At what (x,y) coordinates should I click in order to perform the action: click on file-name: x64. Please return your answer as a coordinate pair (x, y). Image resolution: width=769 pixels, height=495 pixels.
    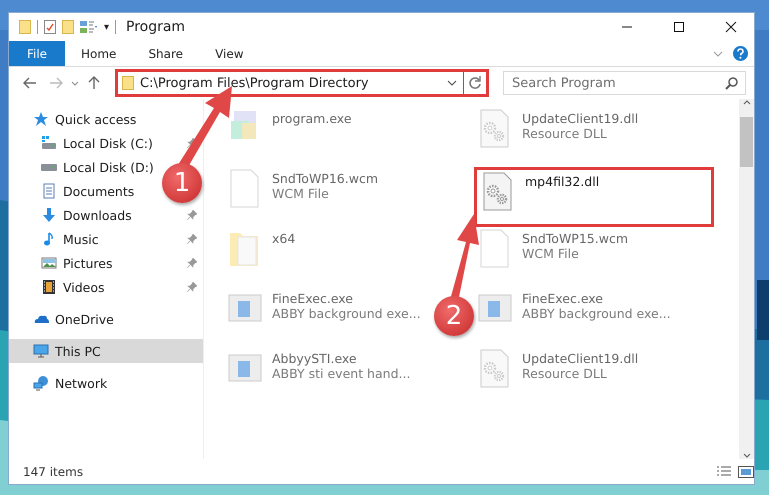
    Looking at the image, I should click on (284, 238).